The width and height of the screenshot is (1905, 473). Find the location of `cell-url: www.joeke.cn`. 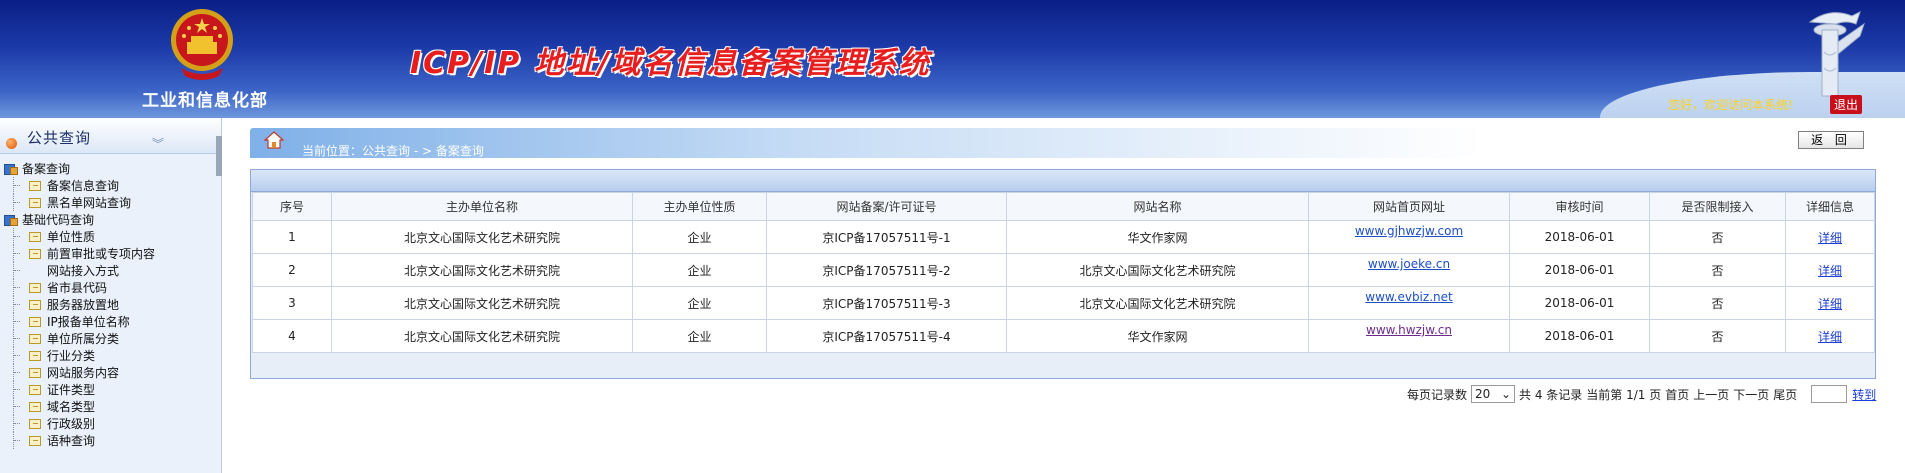

cell-url: www.joeke.cn is located at coordinates (1409, 270).